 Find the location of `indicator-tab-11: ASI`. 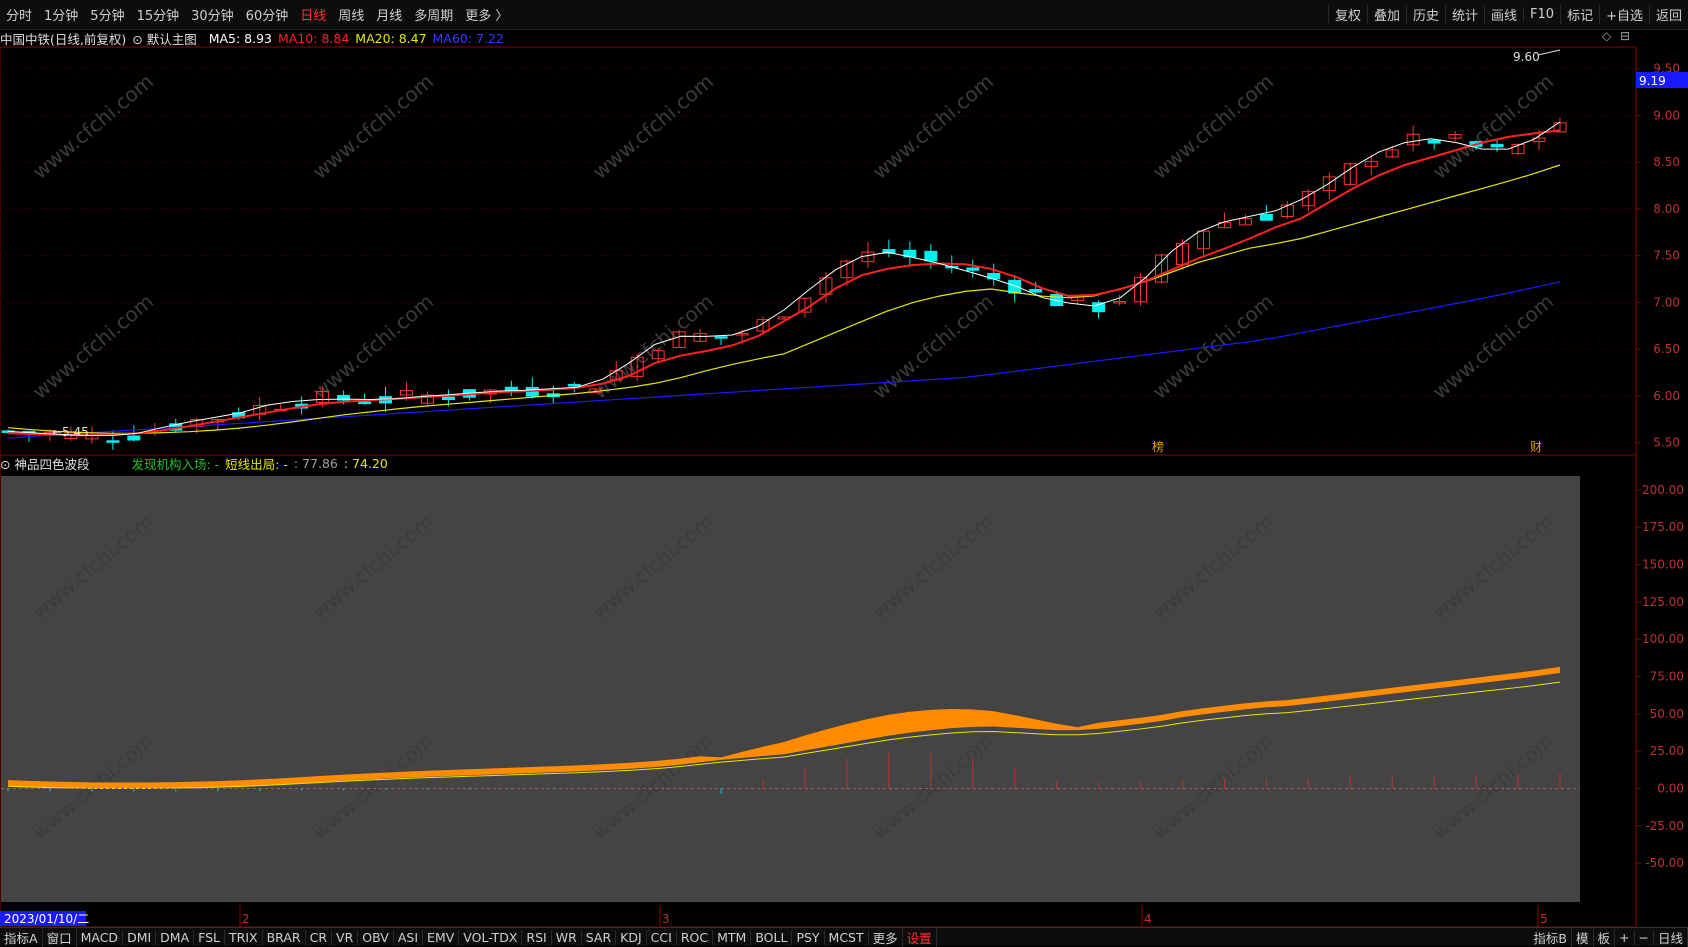

indicator-tab-11: ASI is located at coordinates (409, 937).